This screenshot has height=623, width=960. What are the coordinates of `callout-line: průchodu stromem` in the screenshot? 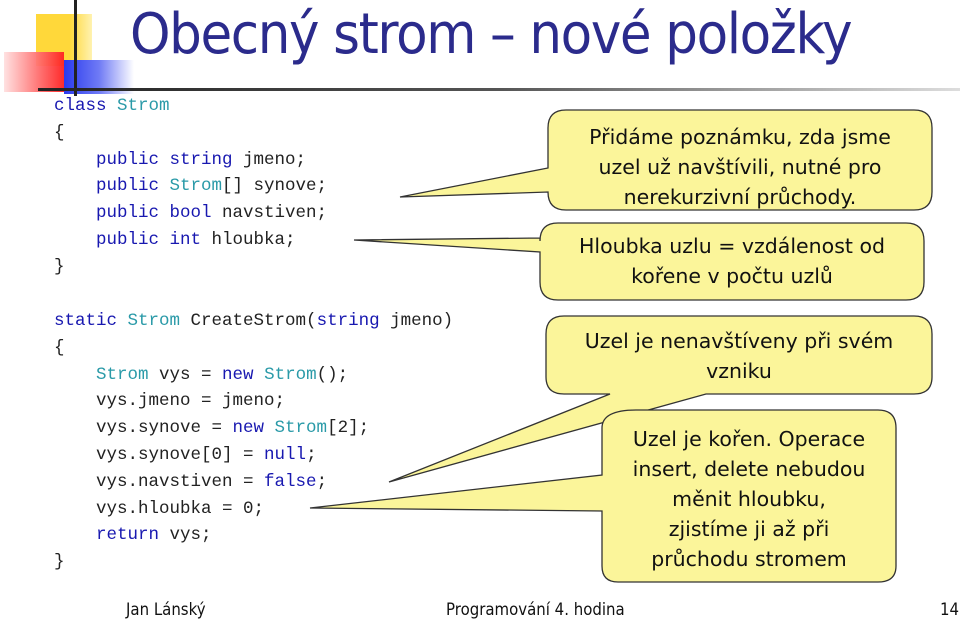 It's located at (749, 559).